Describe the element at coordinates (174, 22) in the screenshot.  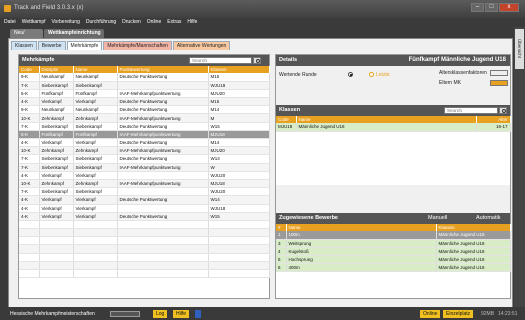
I see `menu-extras: Extras` at that location.